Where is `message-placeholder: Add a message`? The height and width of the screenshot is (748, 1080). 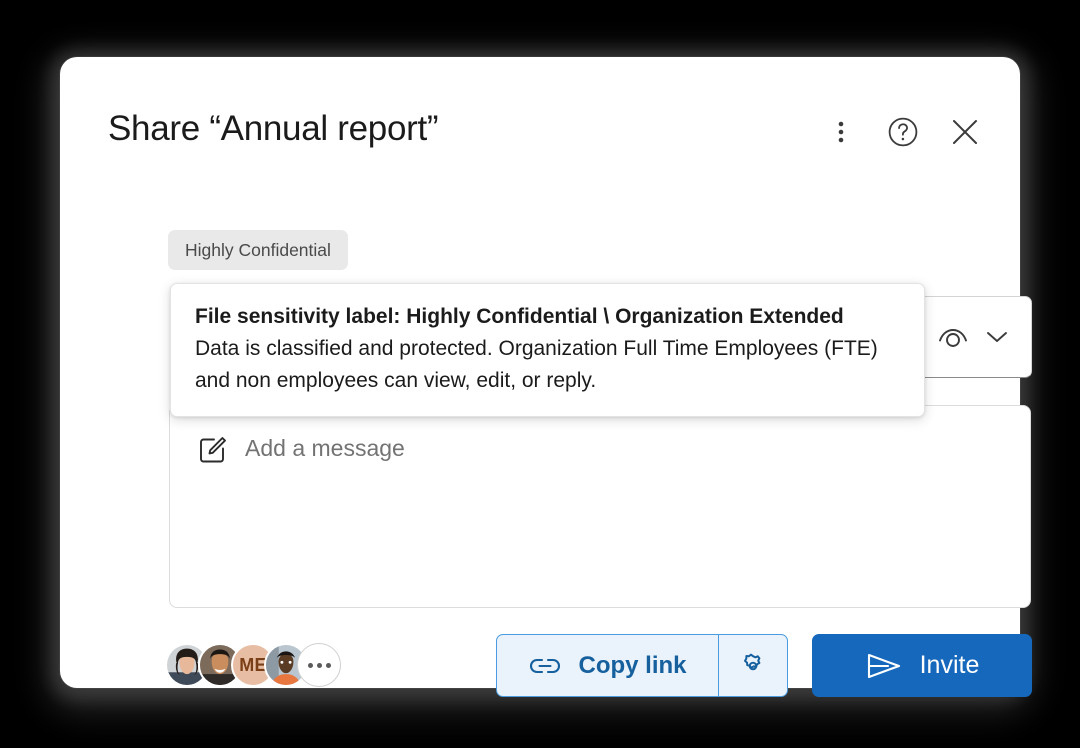 message-placeholder: Add a message is located at coordinates (325, 448).